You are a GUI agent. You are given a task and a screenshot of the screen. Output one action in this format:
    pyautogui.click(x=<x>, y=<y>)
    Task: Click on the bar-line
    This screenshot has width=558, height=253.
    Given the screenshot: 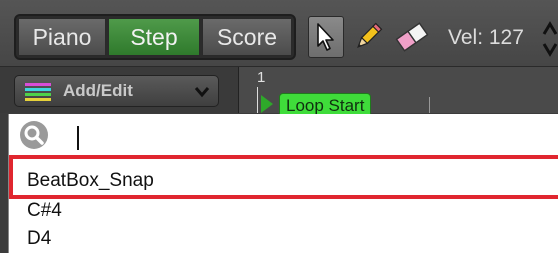 What is the action you would take?
    pyautogui.click(x=257, y=100)
    